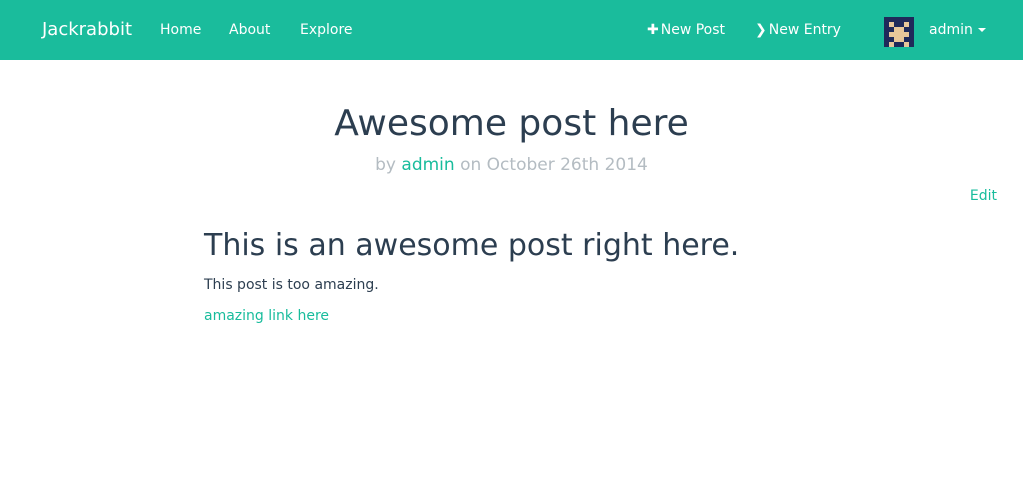 The width and height of the screenshot is (1023, 498). Describe the element at coordinates (951, 30) in the screenshot. I see `user-menu-label: admin` at that location.